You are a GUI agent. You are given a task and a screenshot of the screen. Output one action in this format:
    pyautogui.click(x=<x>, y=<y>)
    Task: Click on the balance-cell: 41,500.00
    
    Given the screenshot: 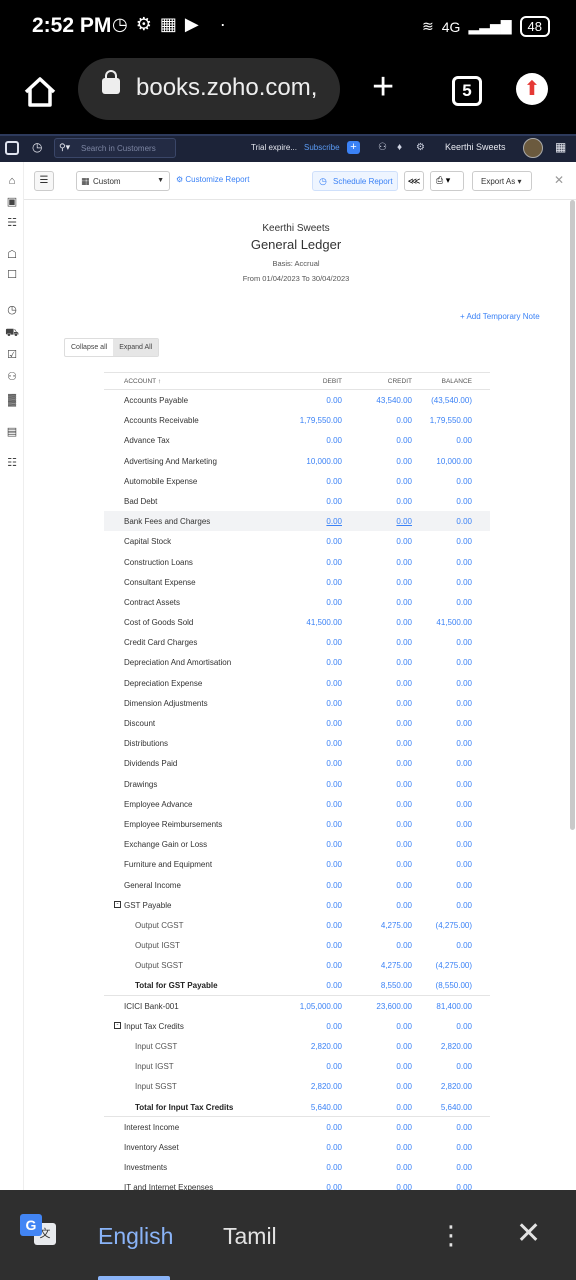 What is the action you would take?
    pyautogui.click(x=454, y=622)
    